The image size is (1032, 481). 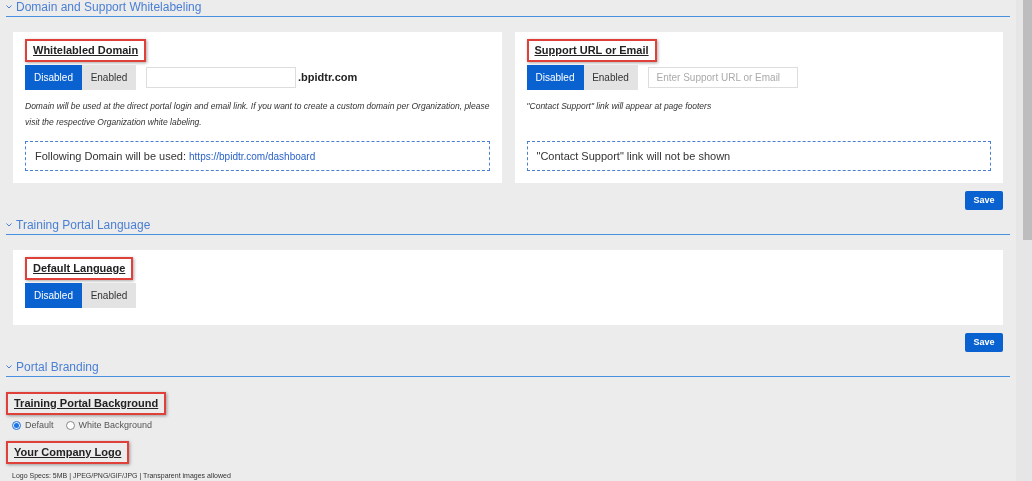 I want to click on radio-button, so click(x=70, y=425).